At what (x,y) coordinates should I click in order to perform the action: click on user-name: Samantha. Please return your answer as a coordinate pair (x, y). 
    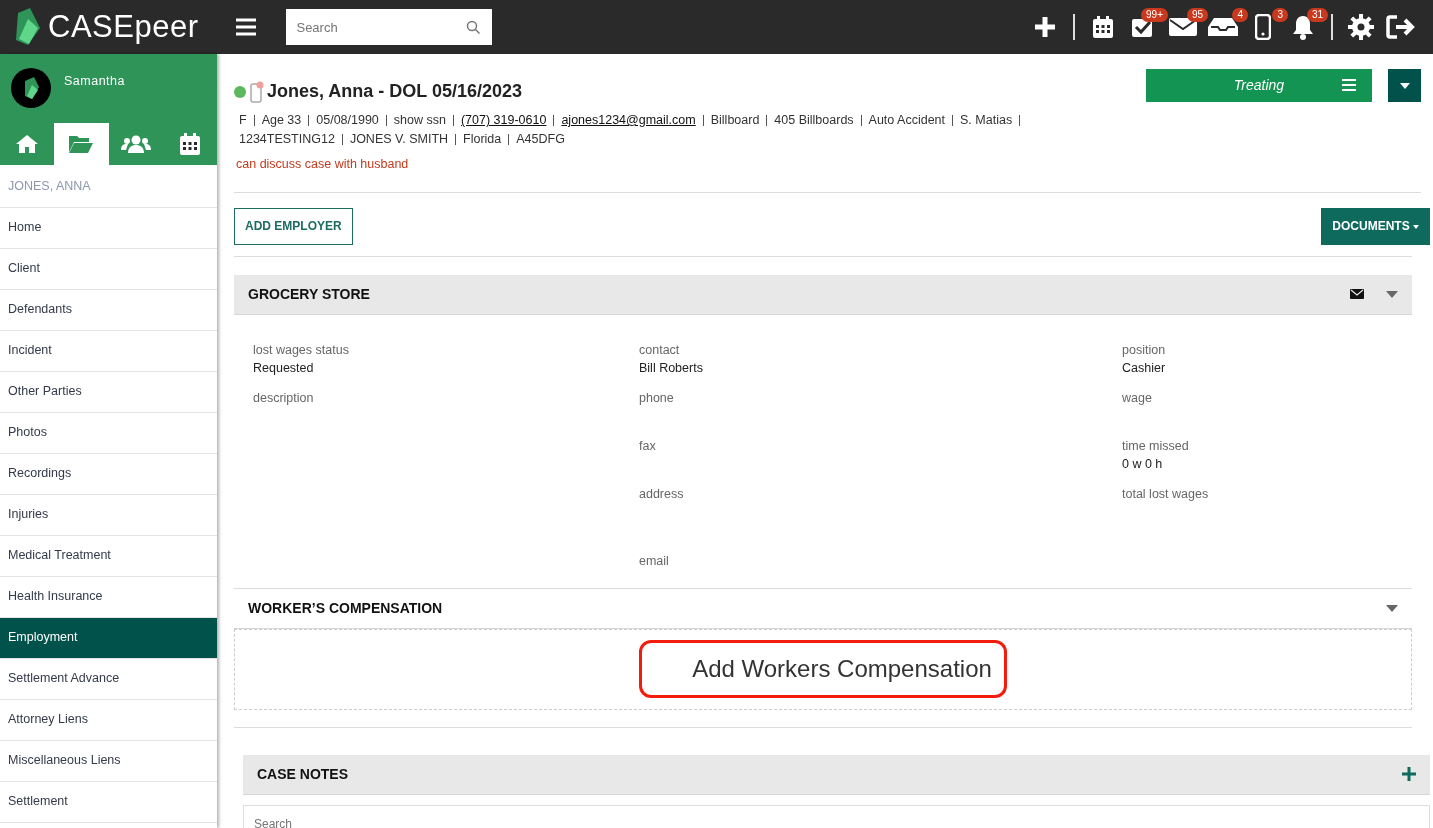
    Looking at the image, I should click on (94, 81).